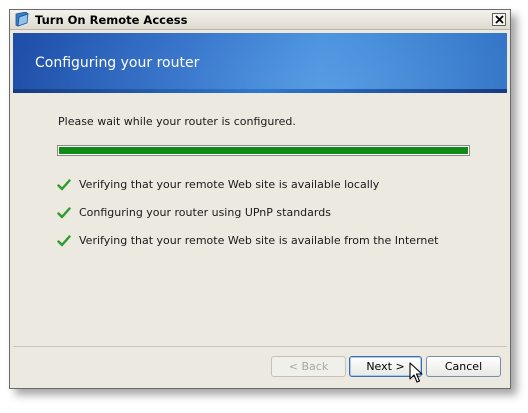 The image size is (528, 413). I want to click on home-server-icon, so click(22, 19).